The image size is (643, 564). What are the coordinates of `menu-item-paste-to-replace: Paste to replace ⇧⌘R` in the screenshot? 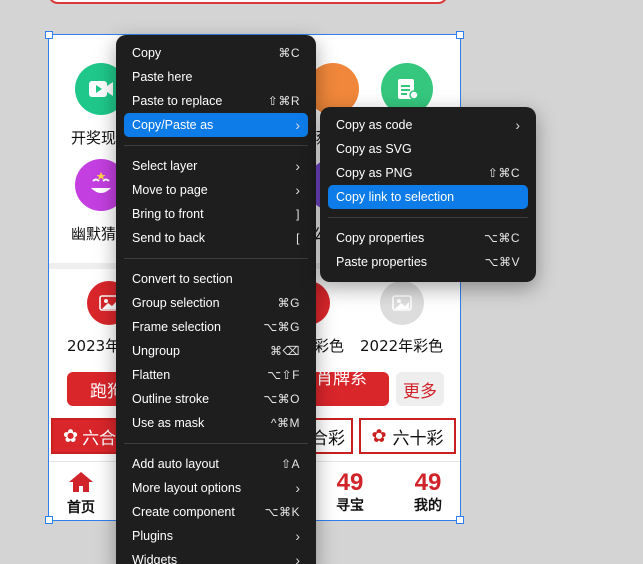 It's located at (216, 101).